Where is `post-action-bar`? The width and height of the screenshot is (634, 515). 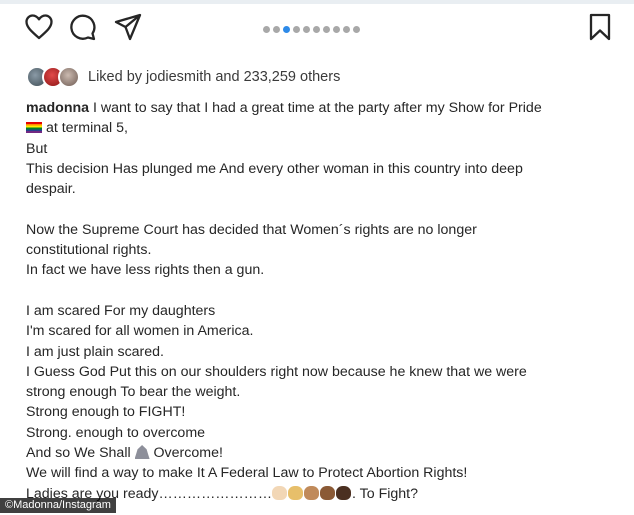
post-action-bar is located at coordinates (317, 32).